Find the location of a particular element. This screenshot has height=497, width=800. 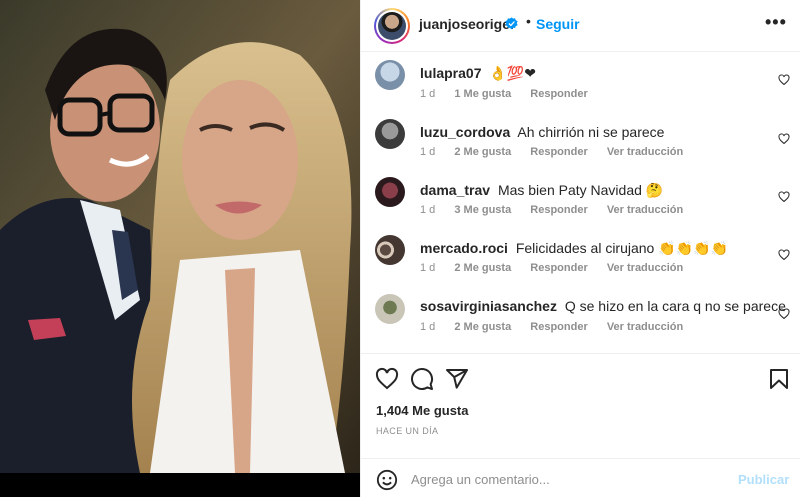

publish-button: Publicar is located at coordinates (763, 479).